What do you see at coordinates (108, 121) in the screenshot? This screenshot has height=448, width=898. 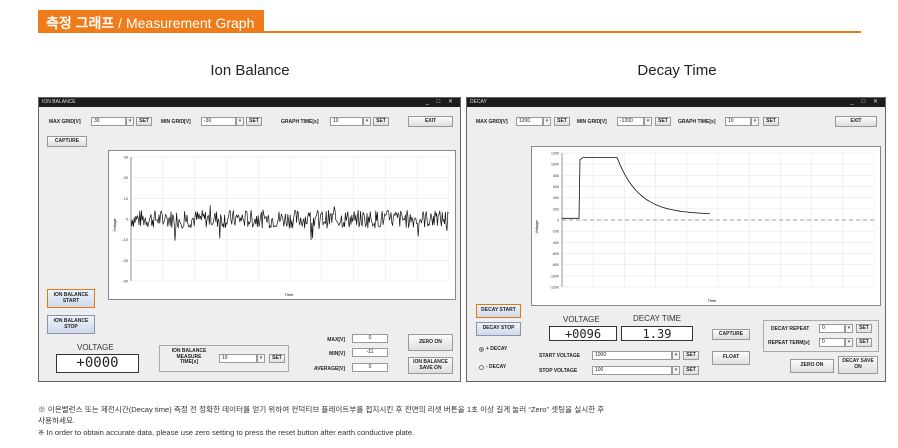 I see `max-grid-input: 30` at bounding box center [108, 121].